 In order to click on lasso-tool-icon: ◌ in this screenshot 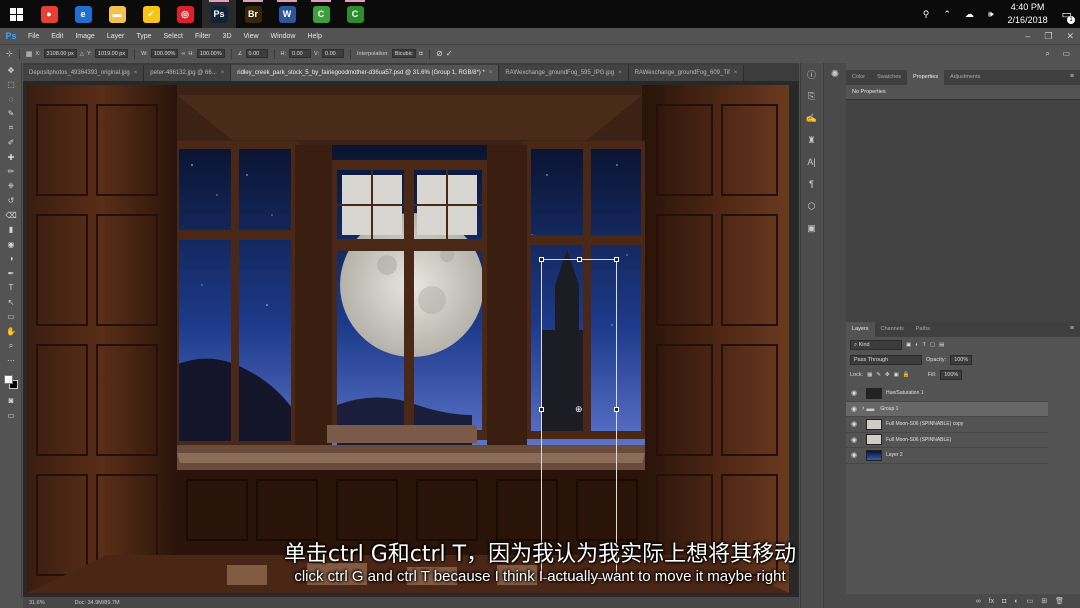, I will do `click(11, 99)`.